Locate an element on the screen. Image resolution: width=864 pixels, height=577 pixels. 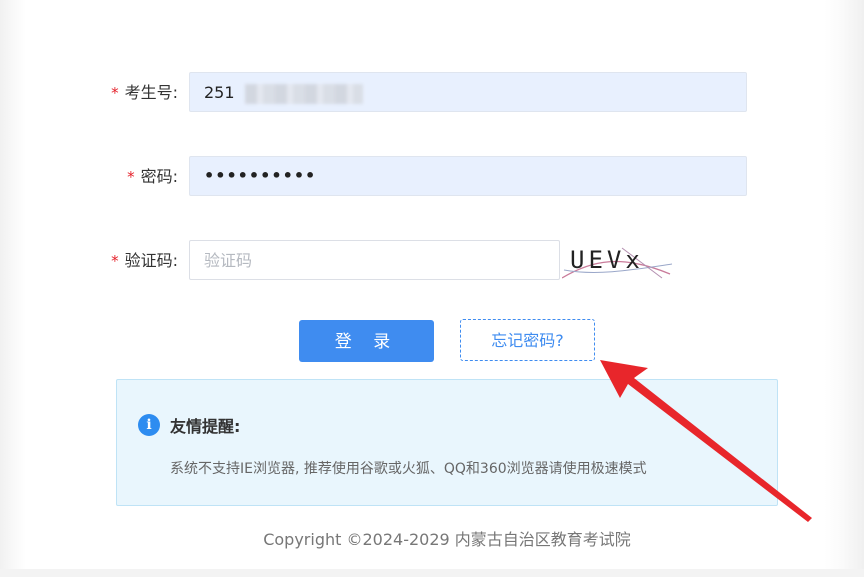
info-icon: i is located at coordinates (149, 425).